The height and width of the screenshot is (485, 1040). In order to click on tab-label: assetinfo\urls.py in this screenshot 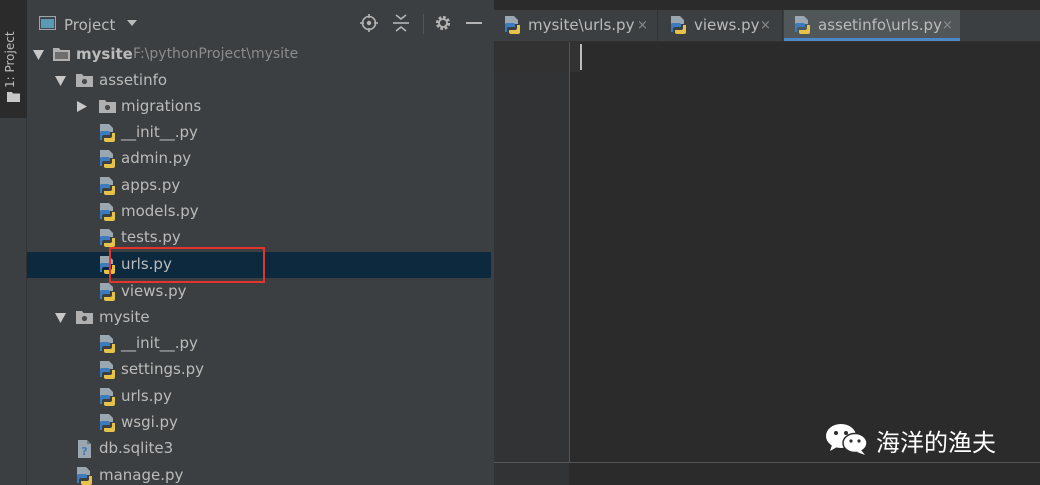, I will do `click(880, 25)`.